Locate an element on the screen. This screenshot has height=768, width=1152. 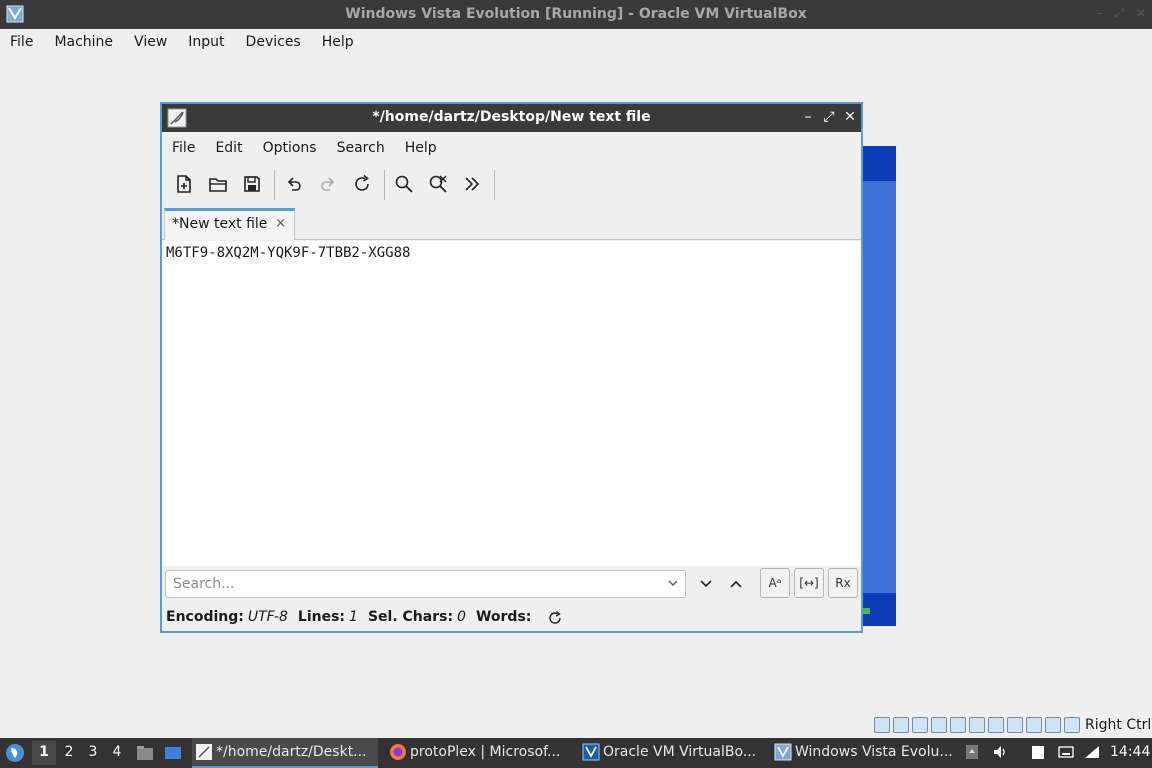
optical-drive-icon is located at coordinates (901, 725).